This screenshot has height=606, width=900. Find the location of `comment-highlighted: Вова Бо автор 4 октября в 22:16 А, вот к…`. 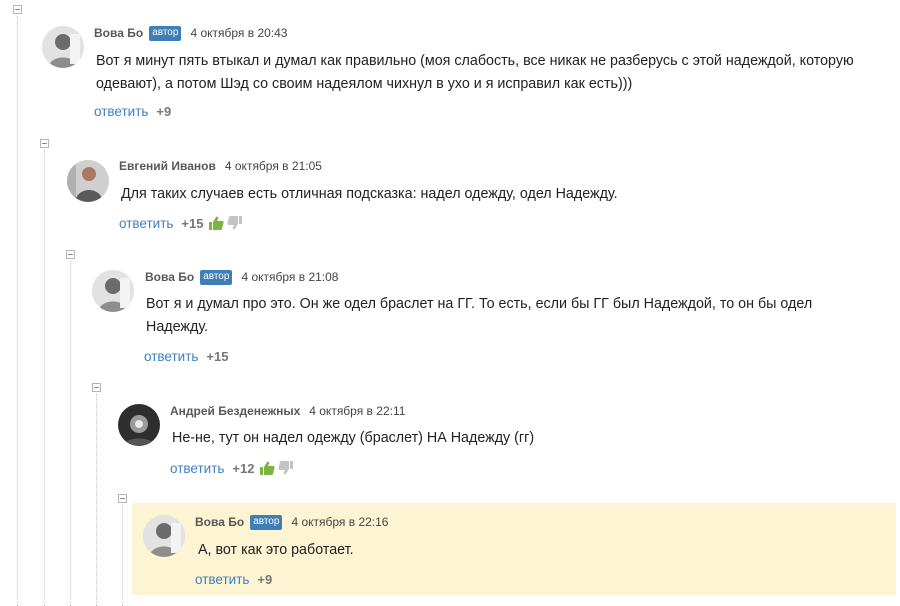

comment-highlighted: Вова Бо автор 4 октября в 22:16 А, вот к… is located at coordinates (514, 549).